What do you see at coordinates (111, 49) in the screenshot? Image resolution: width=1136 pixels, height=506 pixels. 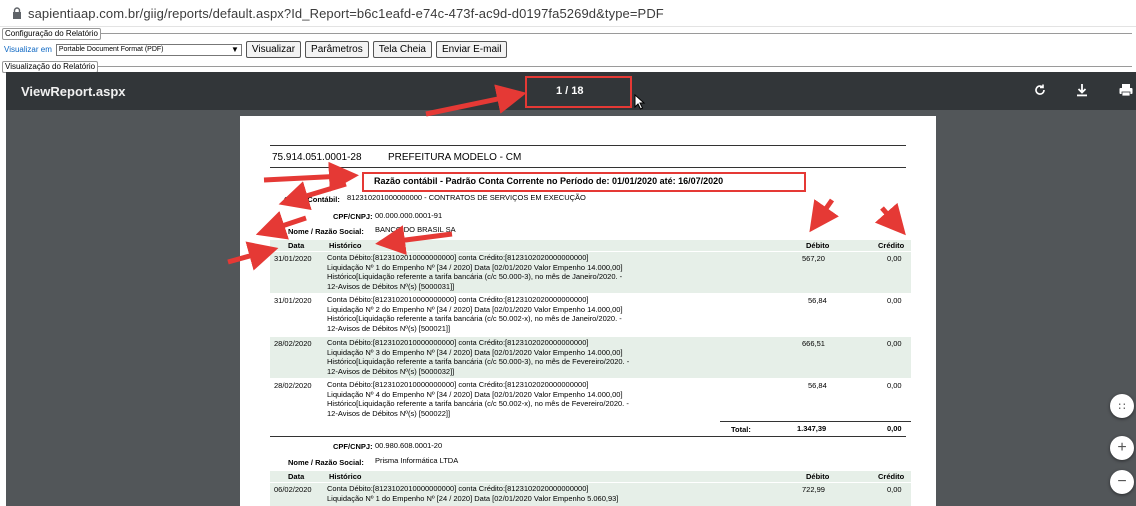 I see `format-select-value: Portable Document Format (PDF)` at bounding box center [111, 49].